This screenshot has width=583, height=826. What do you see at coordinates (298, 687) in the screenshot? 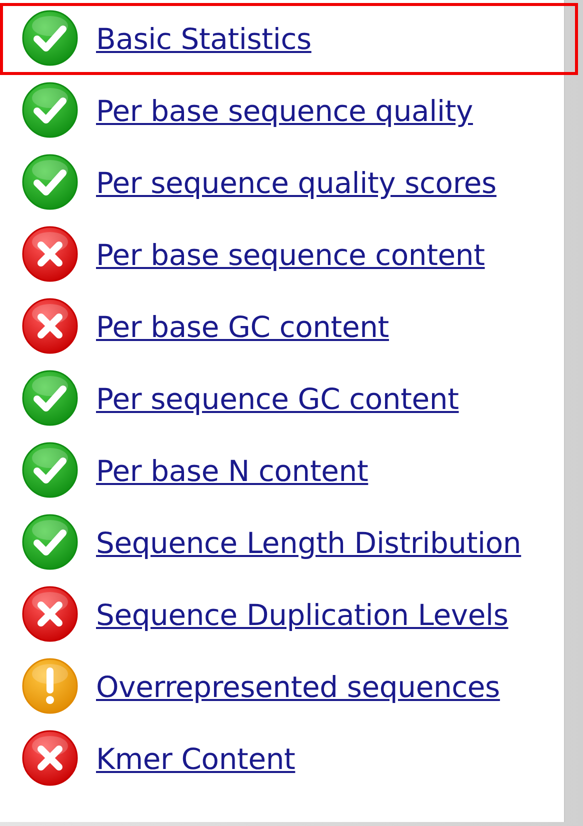
I see `module-link: Overrepresented sequences` at bounding box center [298, 687].